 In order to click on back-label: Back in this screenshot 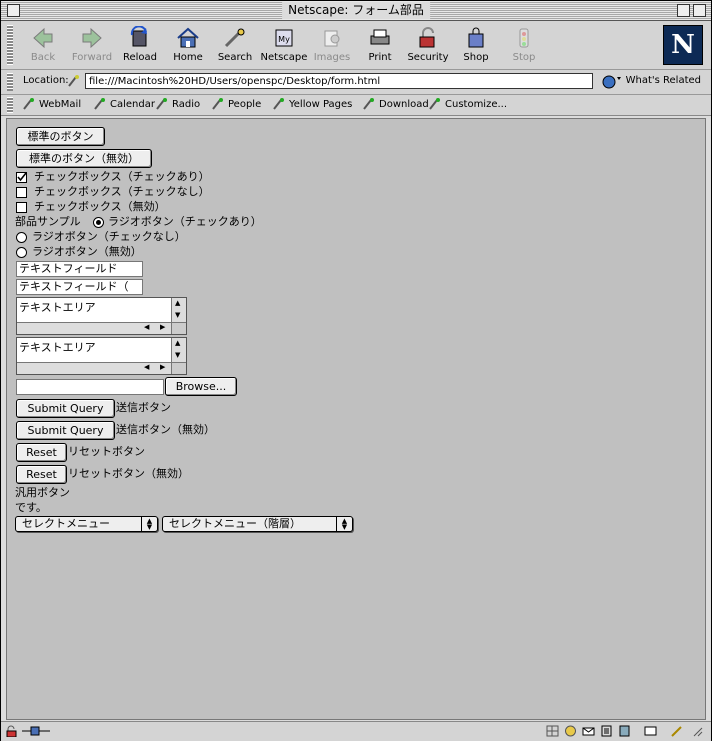, I will do `click(43, 57)`.